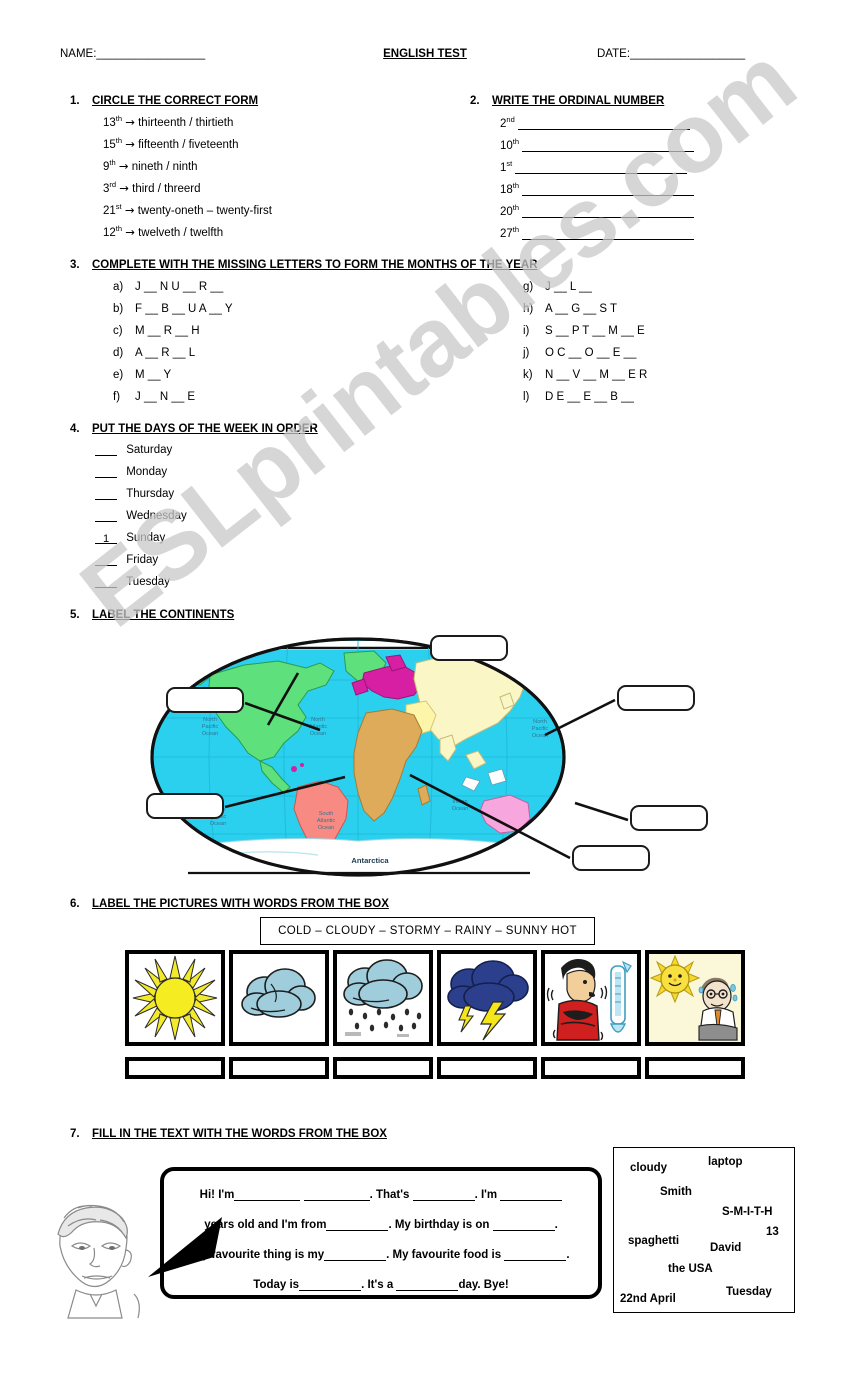 The image size is (850, 1400). Describe the element at coordinates (381, 1285) in the screenshot. I see `ex7-text-line-4: Today is. It's a day. Bye!` at that location.